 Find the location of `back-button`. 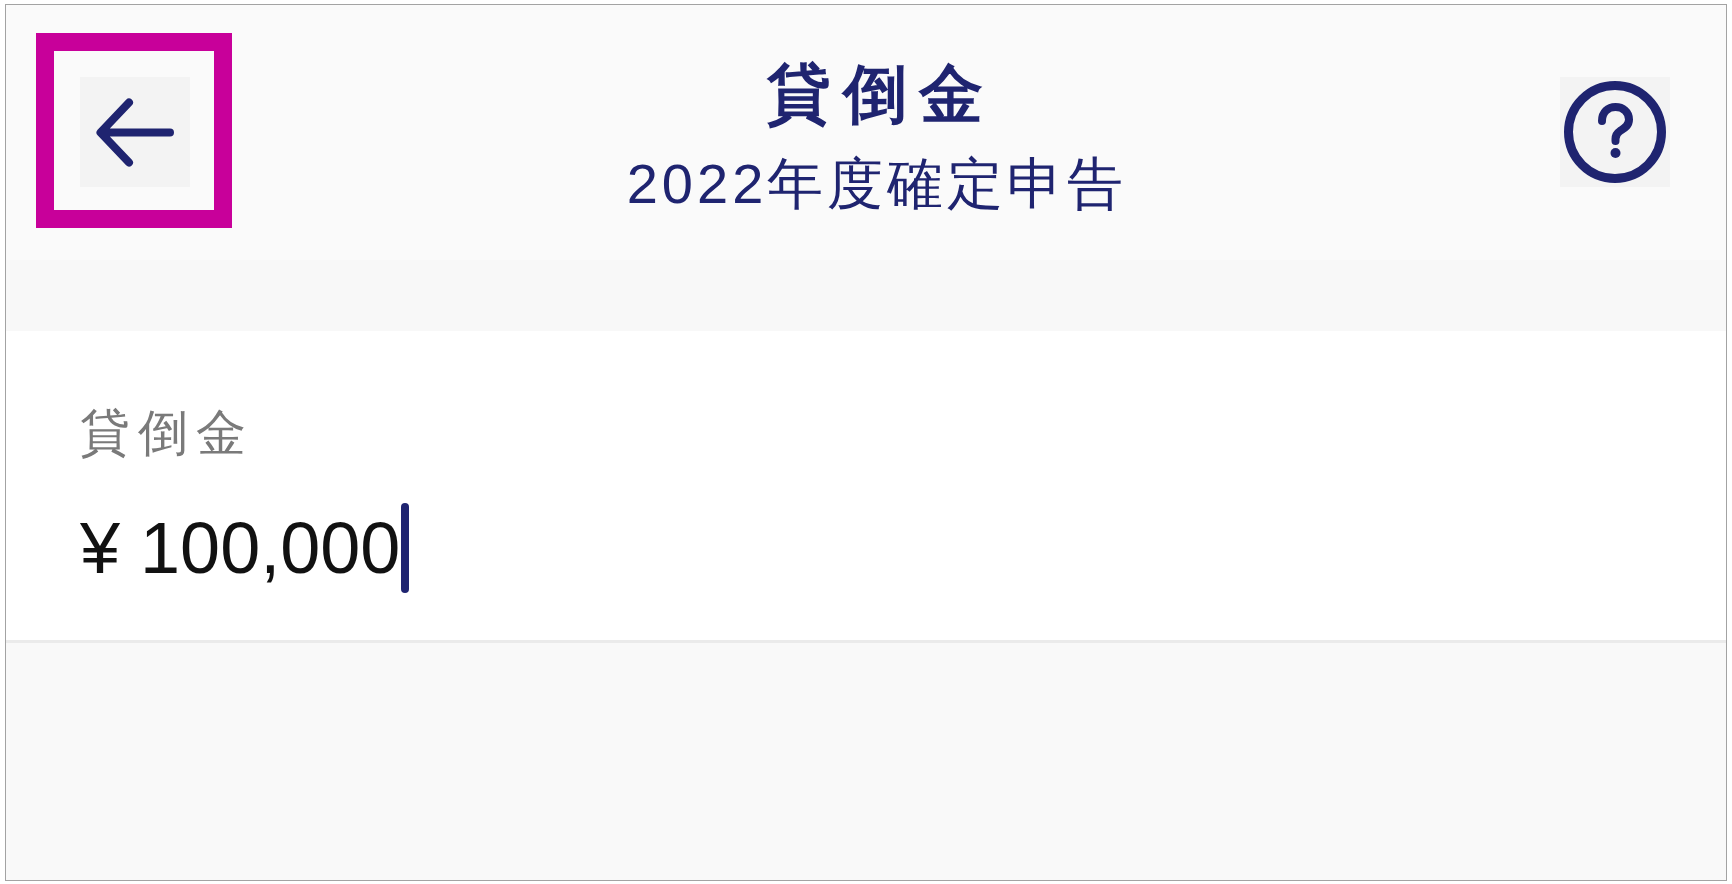

back-button is located at coordinates (135, 132).